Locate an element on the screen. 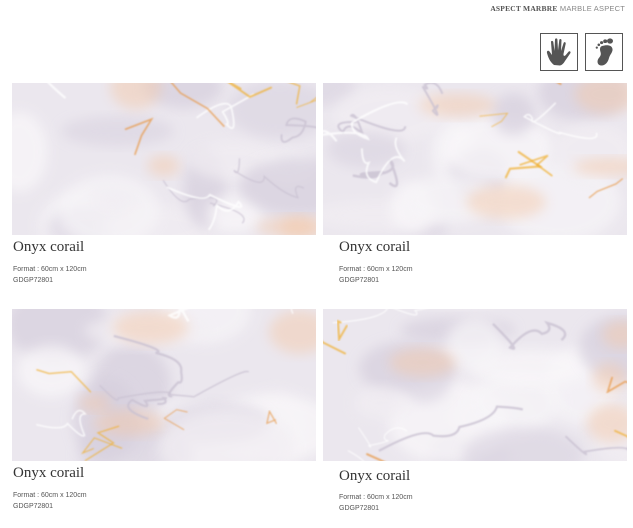  section-title-en: MARBLE ASPECT is located at coordinates (592, 8).